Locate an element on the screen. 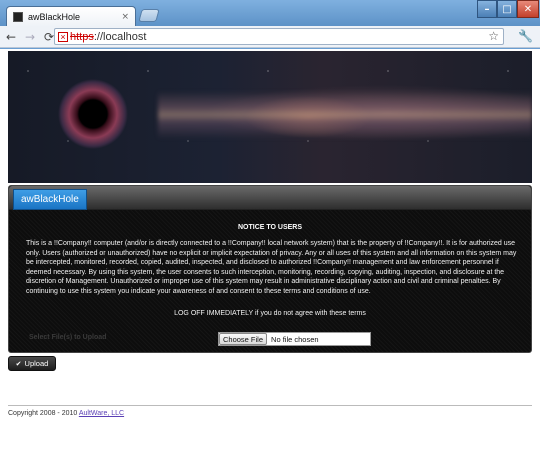 This screenshot has width=540, height=450. tab-awblackhole: awBlackHole is located at coordinates (50, 199).